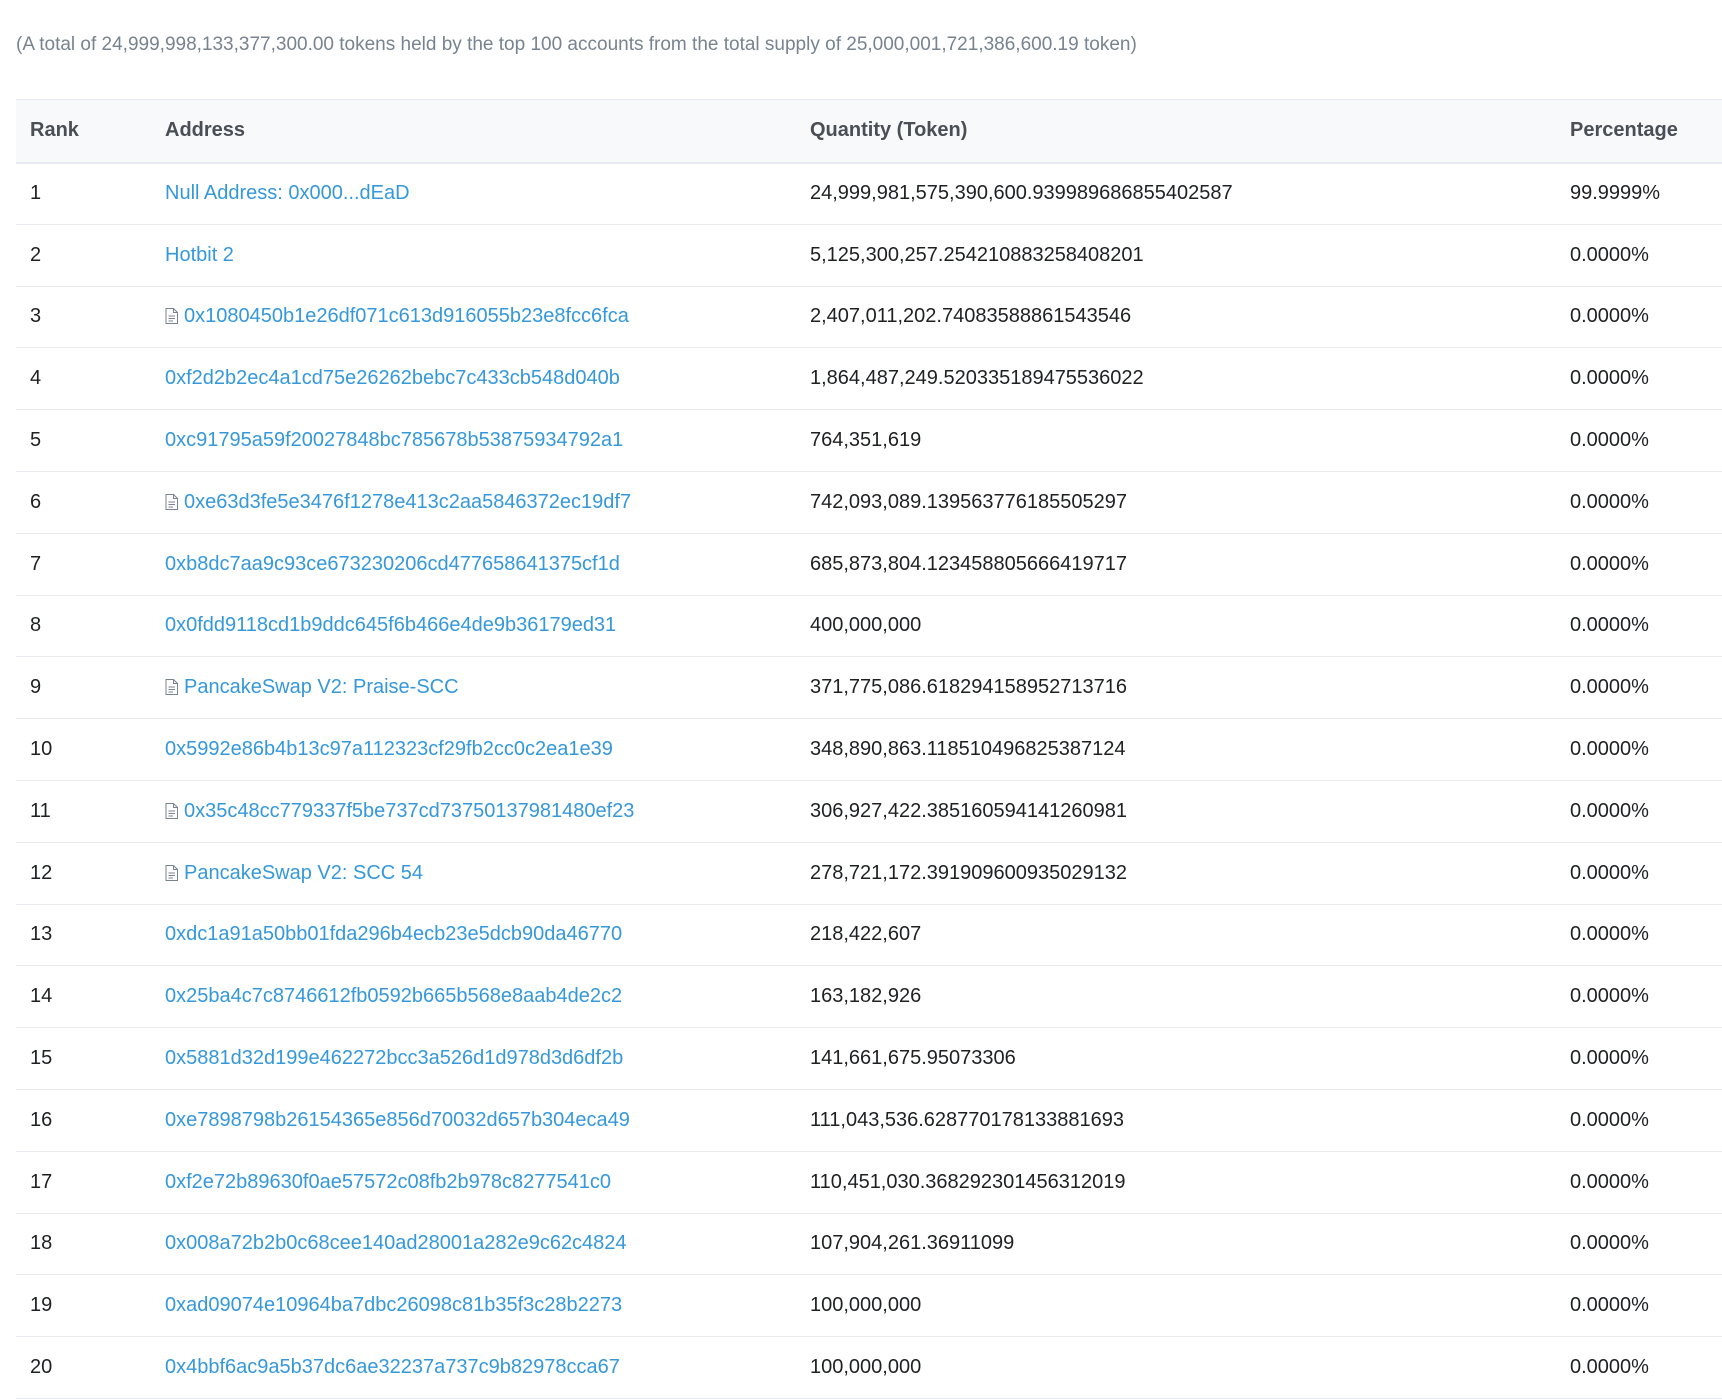  What do you see at coordinates (36, 501) in the screenshot?
I see `rank-cell: 6` at bounding box center [36, 501].